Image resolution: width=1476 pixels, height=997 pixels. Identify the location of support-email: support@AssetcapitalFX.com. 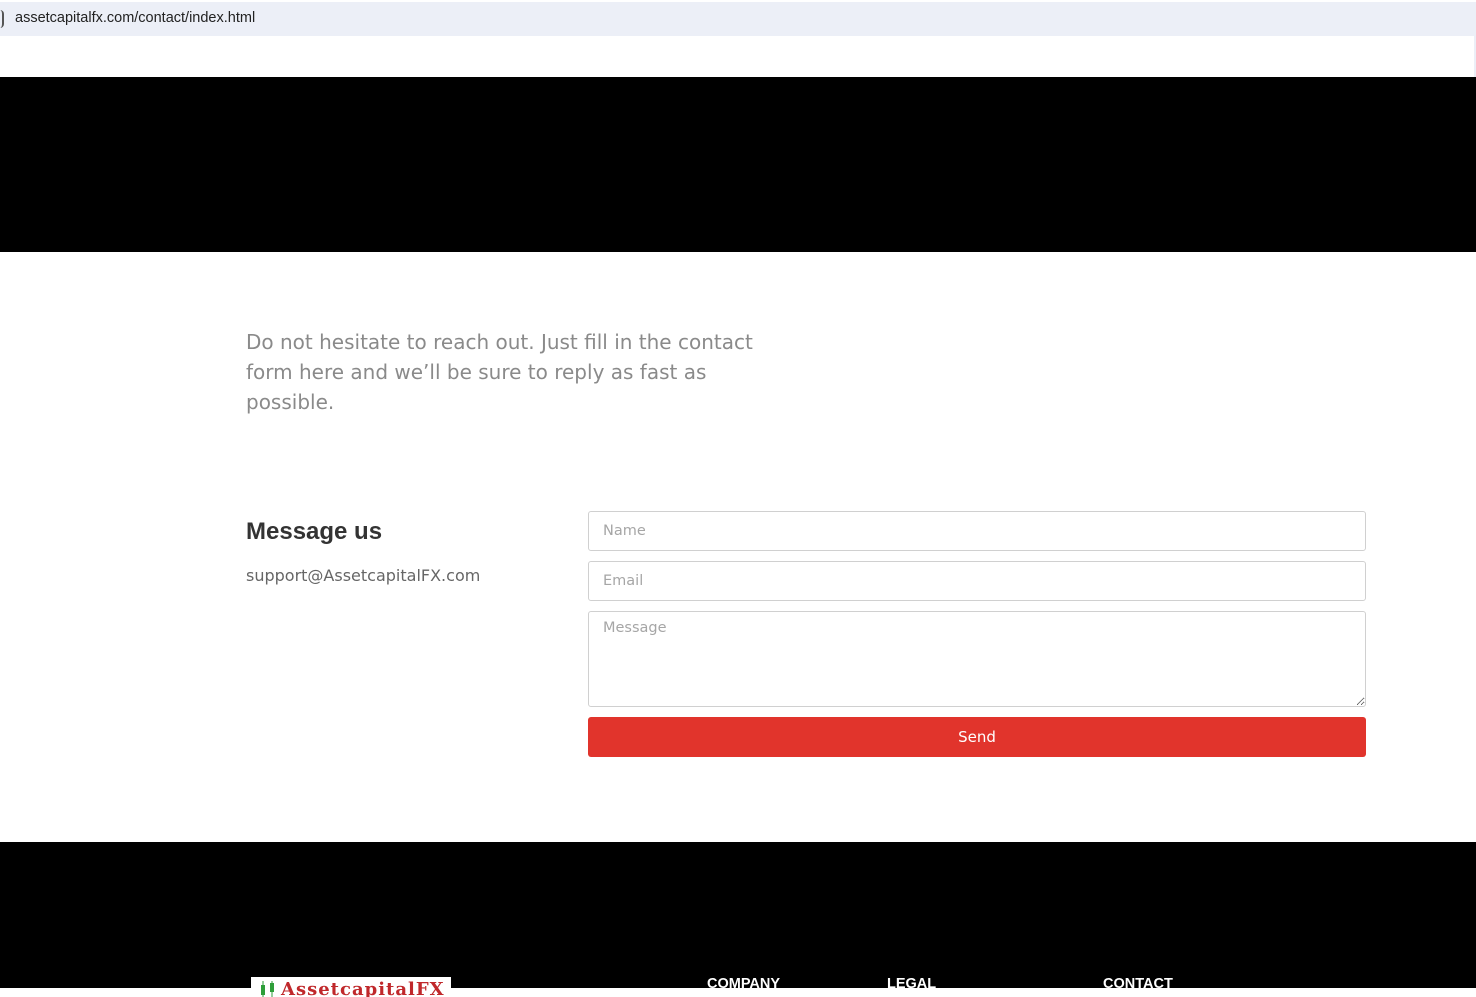
(363, 575).